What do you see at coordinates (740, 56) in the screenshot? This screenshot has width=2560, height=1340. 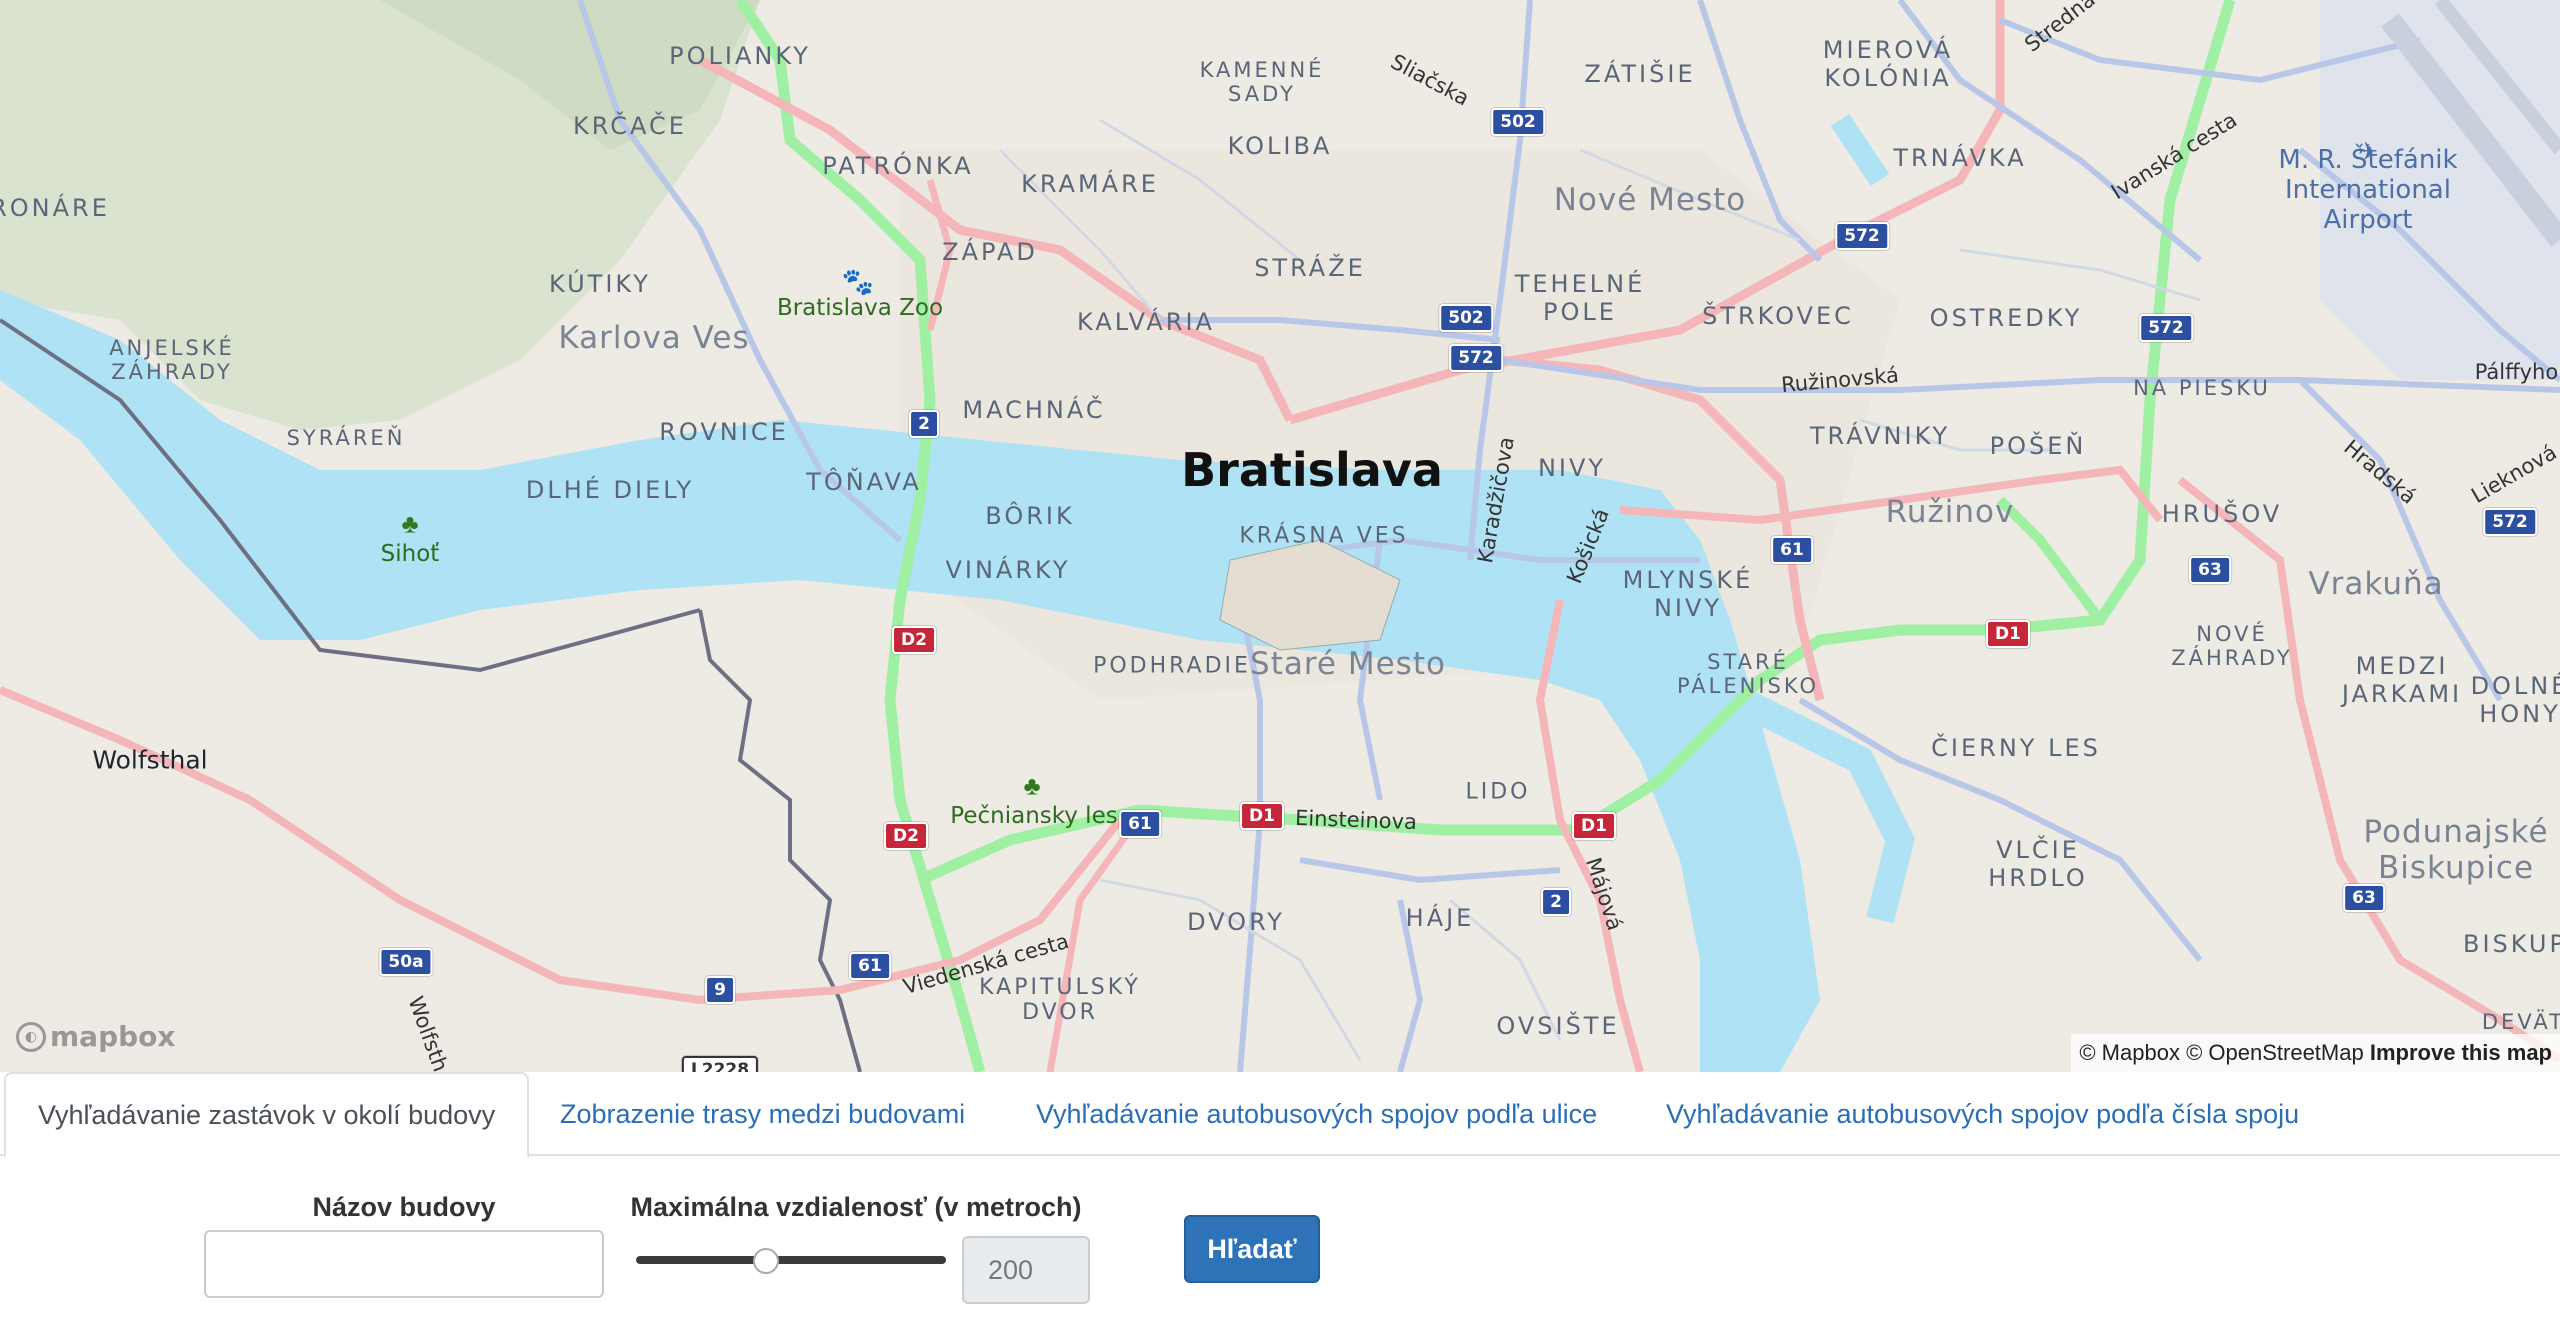 I see `area-label: POLIANKY` at bounding box center [740, 56].